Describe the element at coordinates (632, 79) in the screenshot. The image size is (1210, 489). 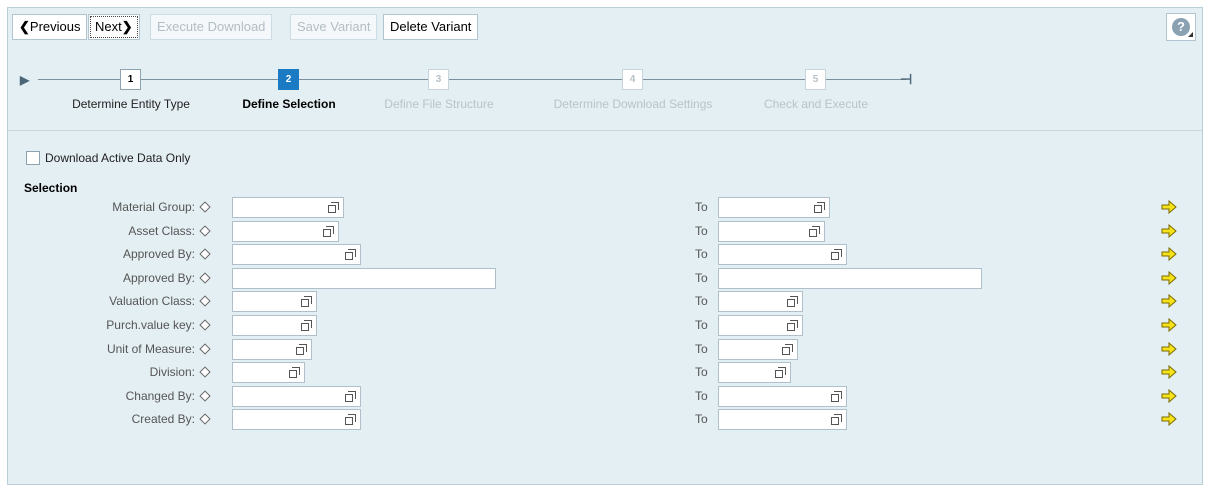
I see `step-4-box: 4` at that location.